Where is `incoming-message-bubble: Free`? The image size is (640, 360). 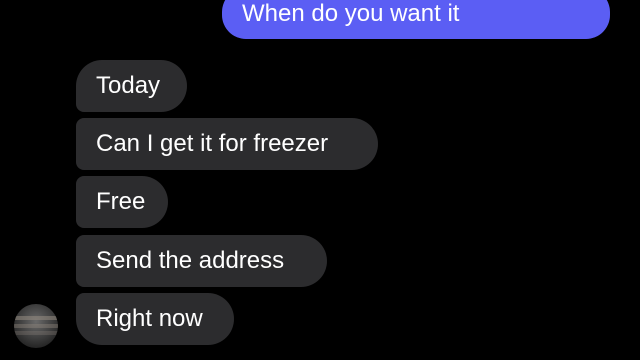
incoming-message-bubble: Free is located at coordinates (122, 202).